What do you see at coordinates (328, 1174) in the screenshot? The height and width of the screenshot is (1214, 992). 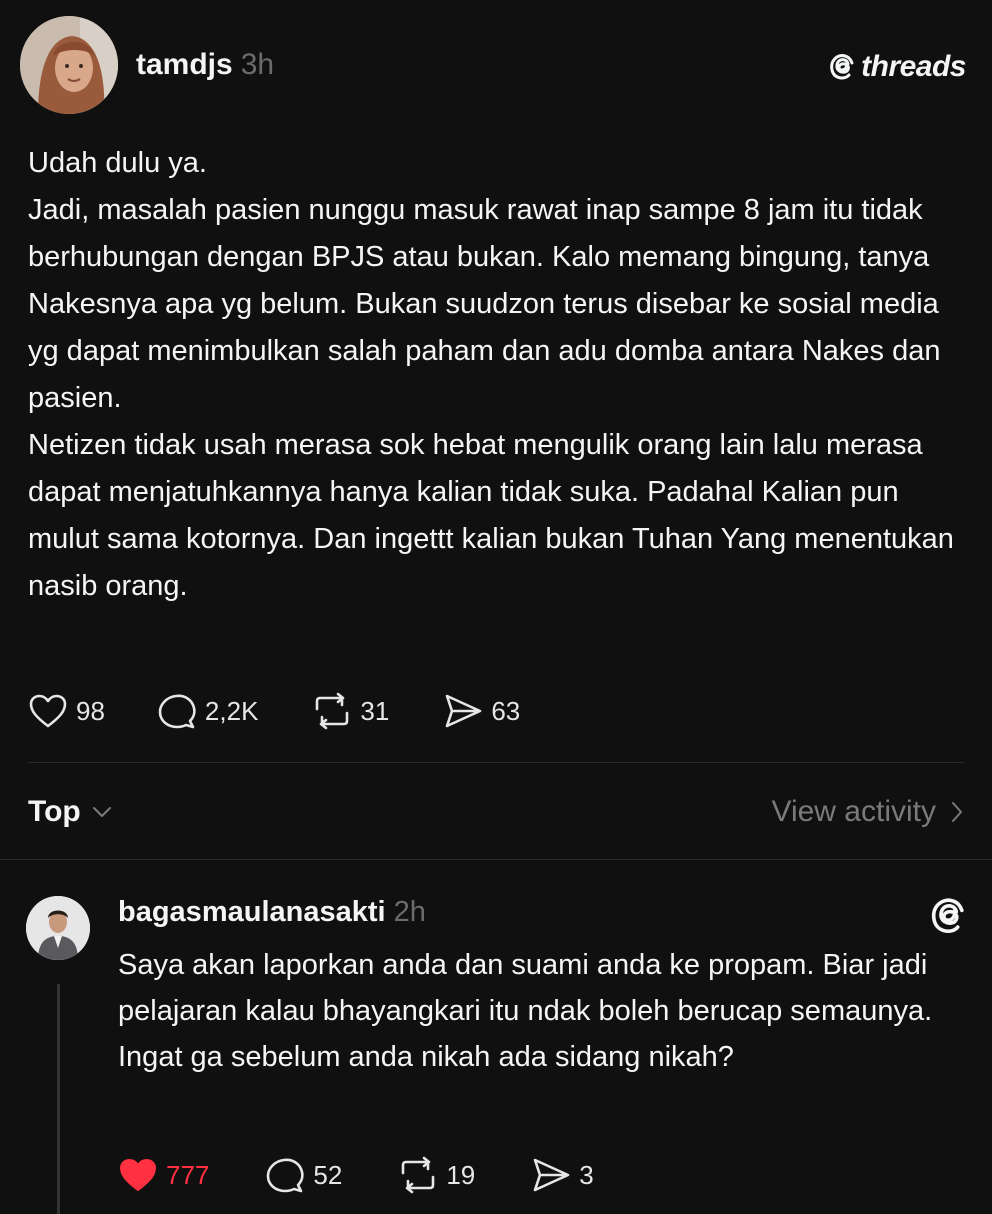 I see `reply-count: 52` at bounding box center [328, 1174].